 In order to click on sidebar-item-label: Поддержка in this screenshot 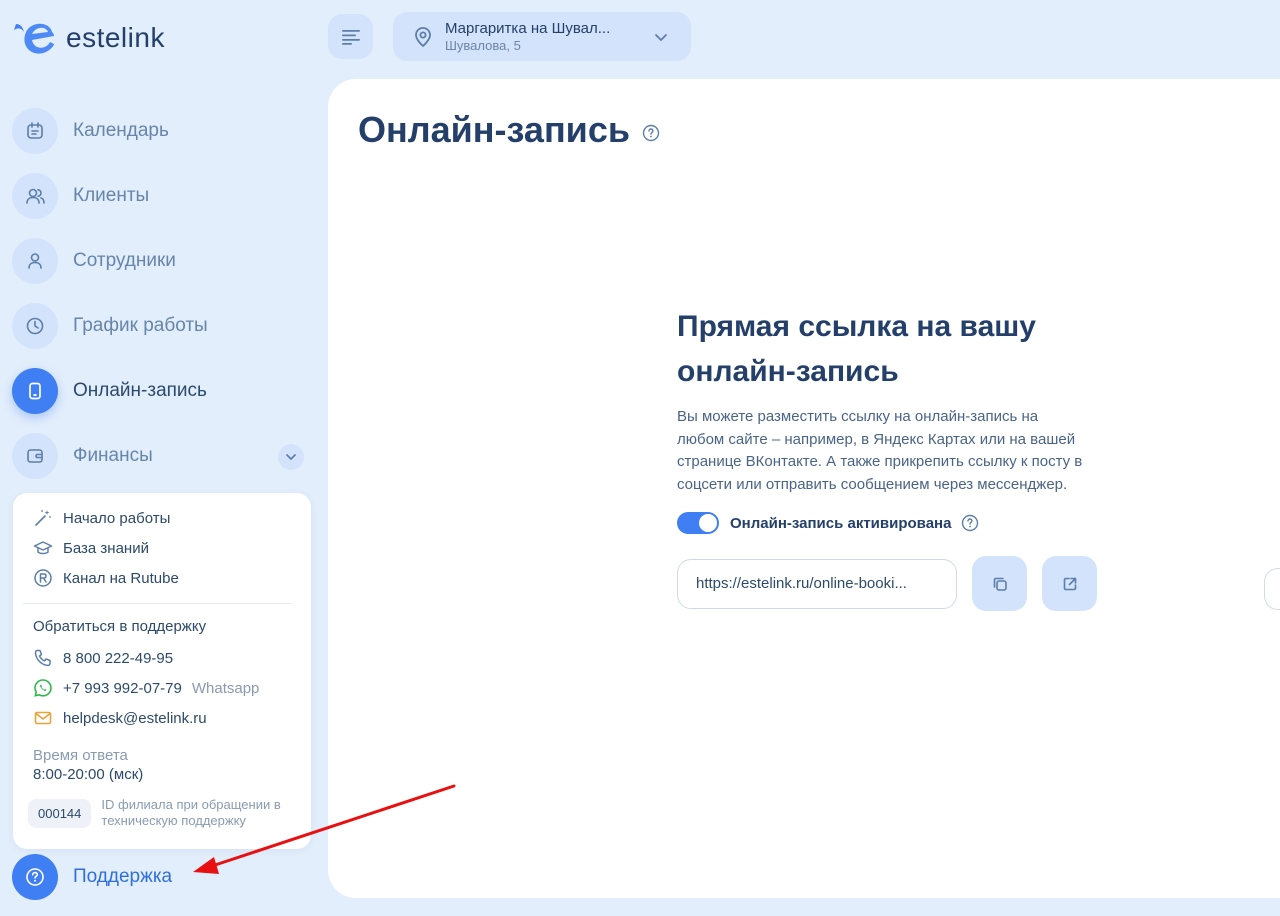, I will do `click(123, 876)`.